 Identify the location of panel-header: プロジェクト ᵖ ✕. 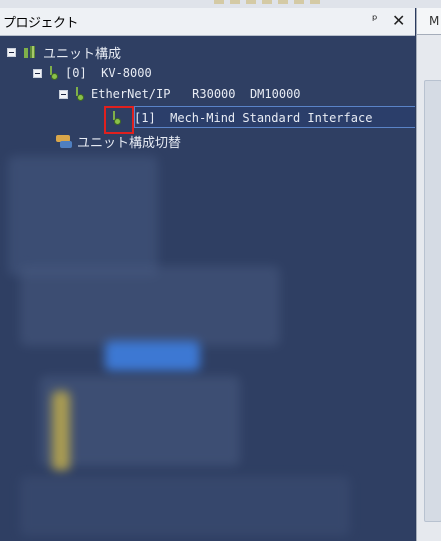
(207, 22).